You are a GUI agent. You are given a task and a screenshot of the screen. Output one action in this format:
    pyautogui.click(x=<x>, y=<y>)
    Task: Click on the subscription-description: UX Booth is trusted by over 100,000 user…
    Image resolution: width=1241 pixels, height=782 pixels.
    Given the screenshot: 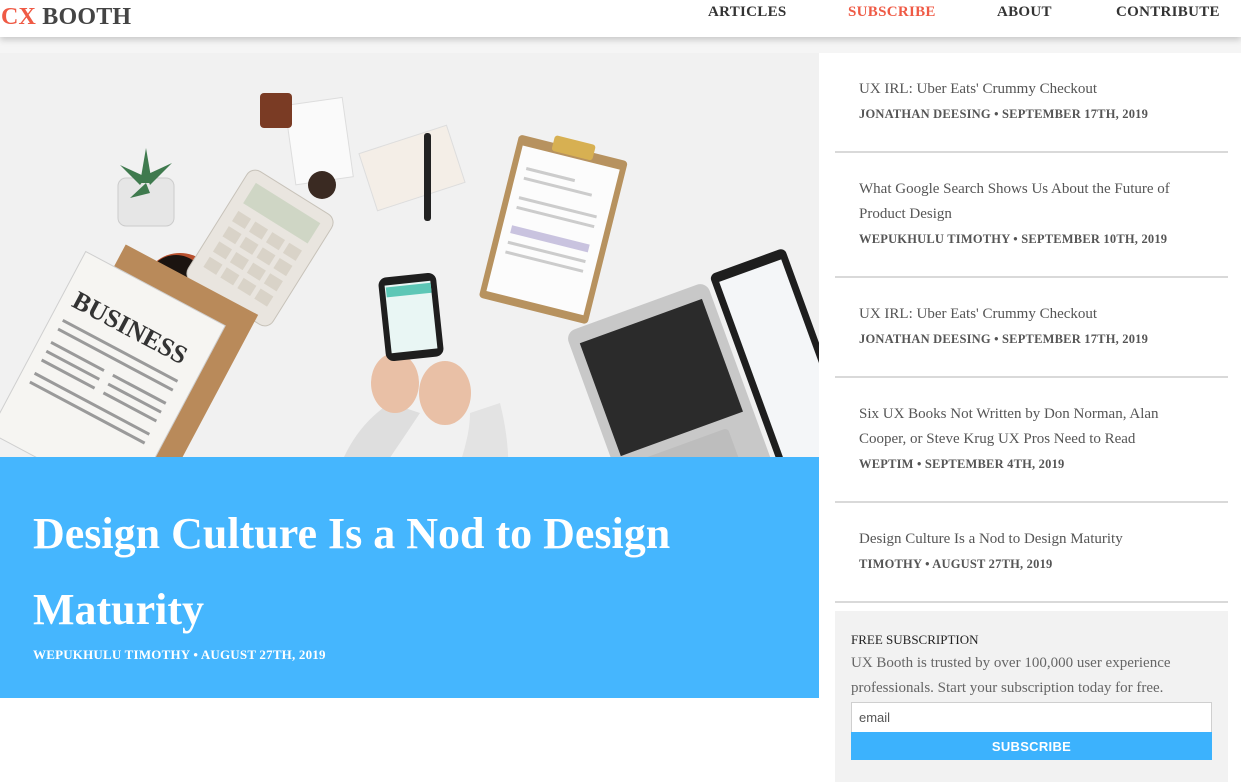 What is the action you would take?
    pyautogui.click(x=1011, y=675)
    